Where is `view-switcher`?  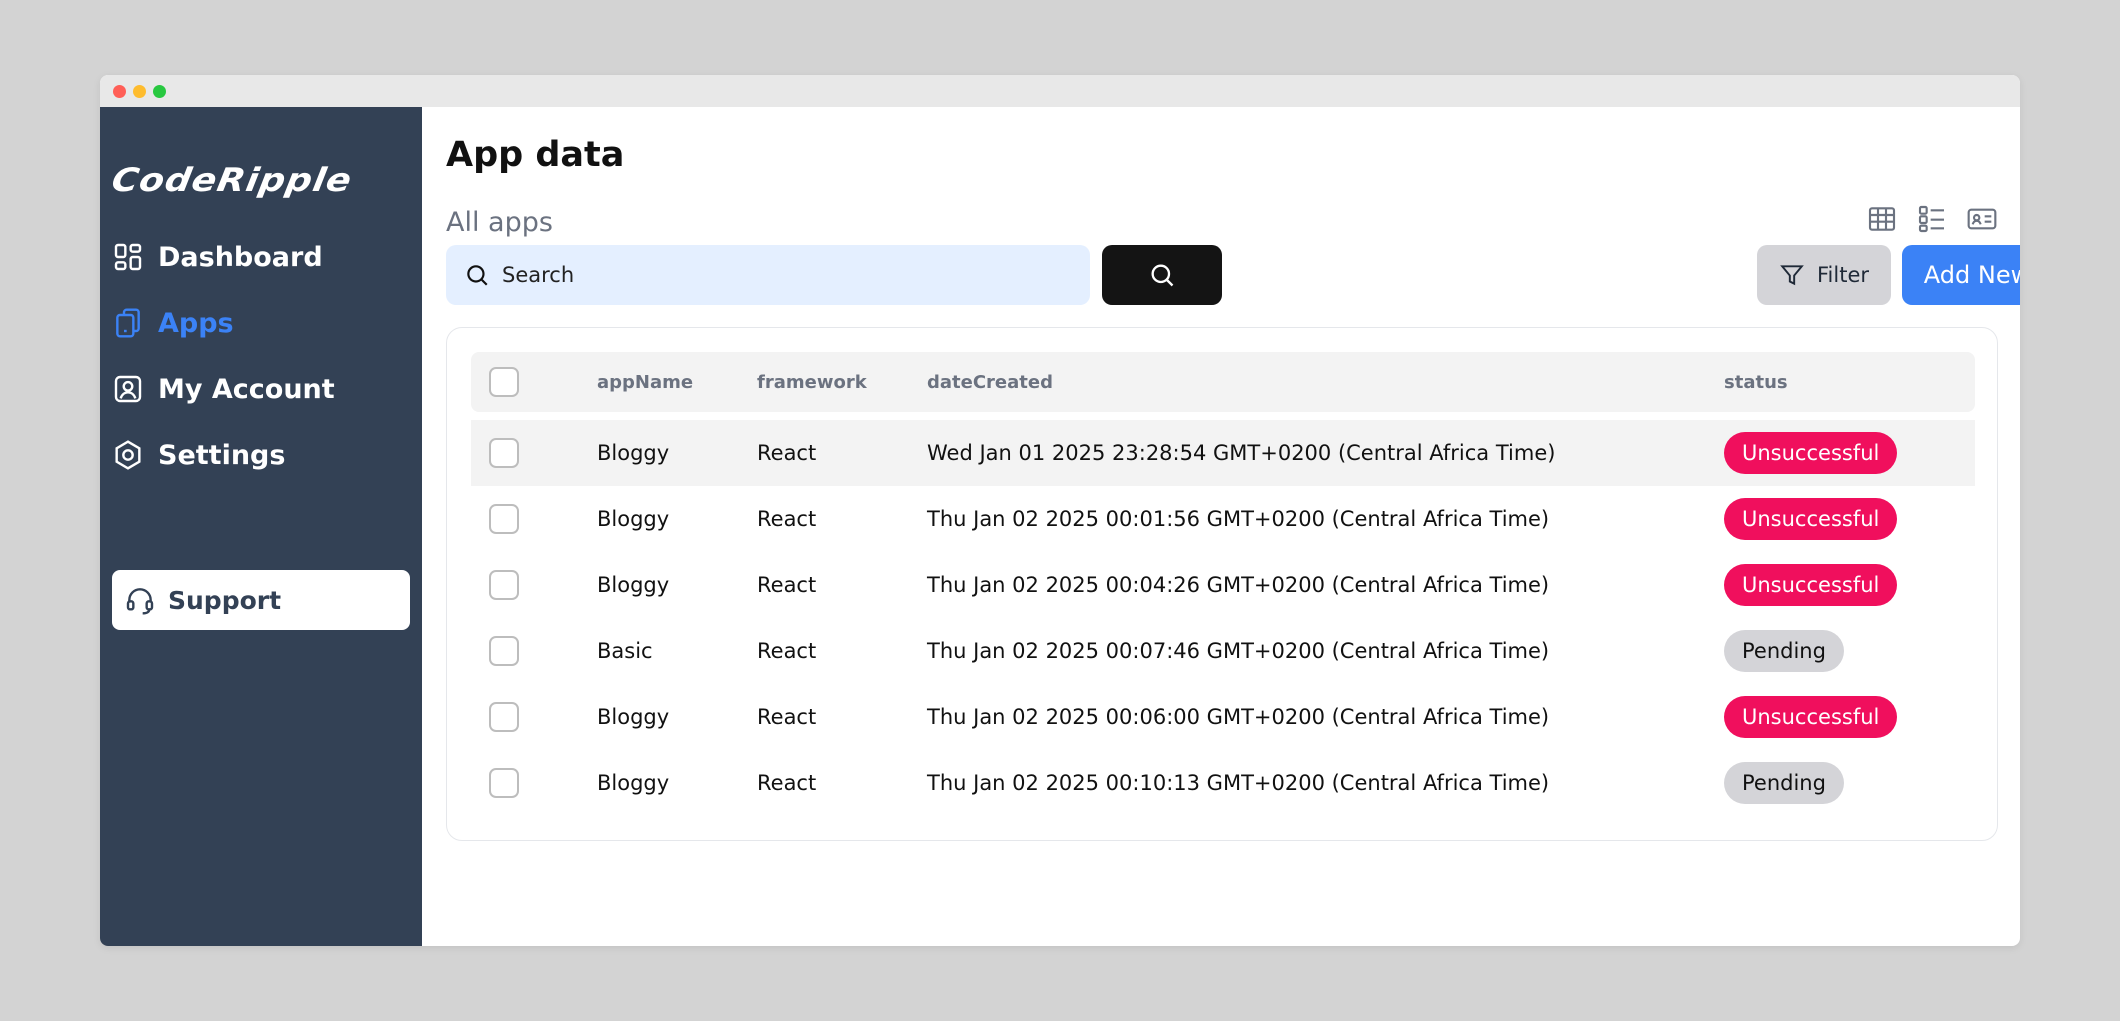
view-switcher is located at coordinates (1932, 219).